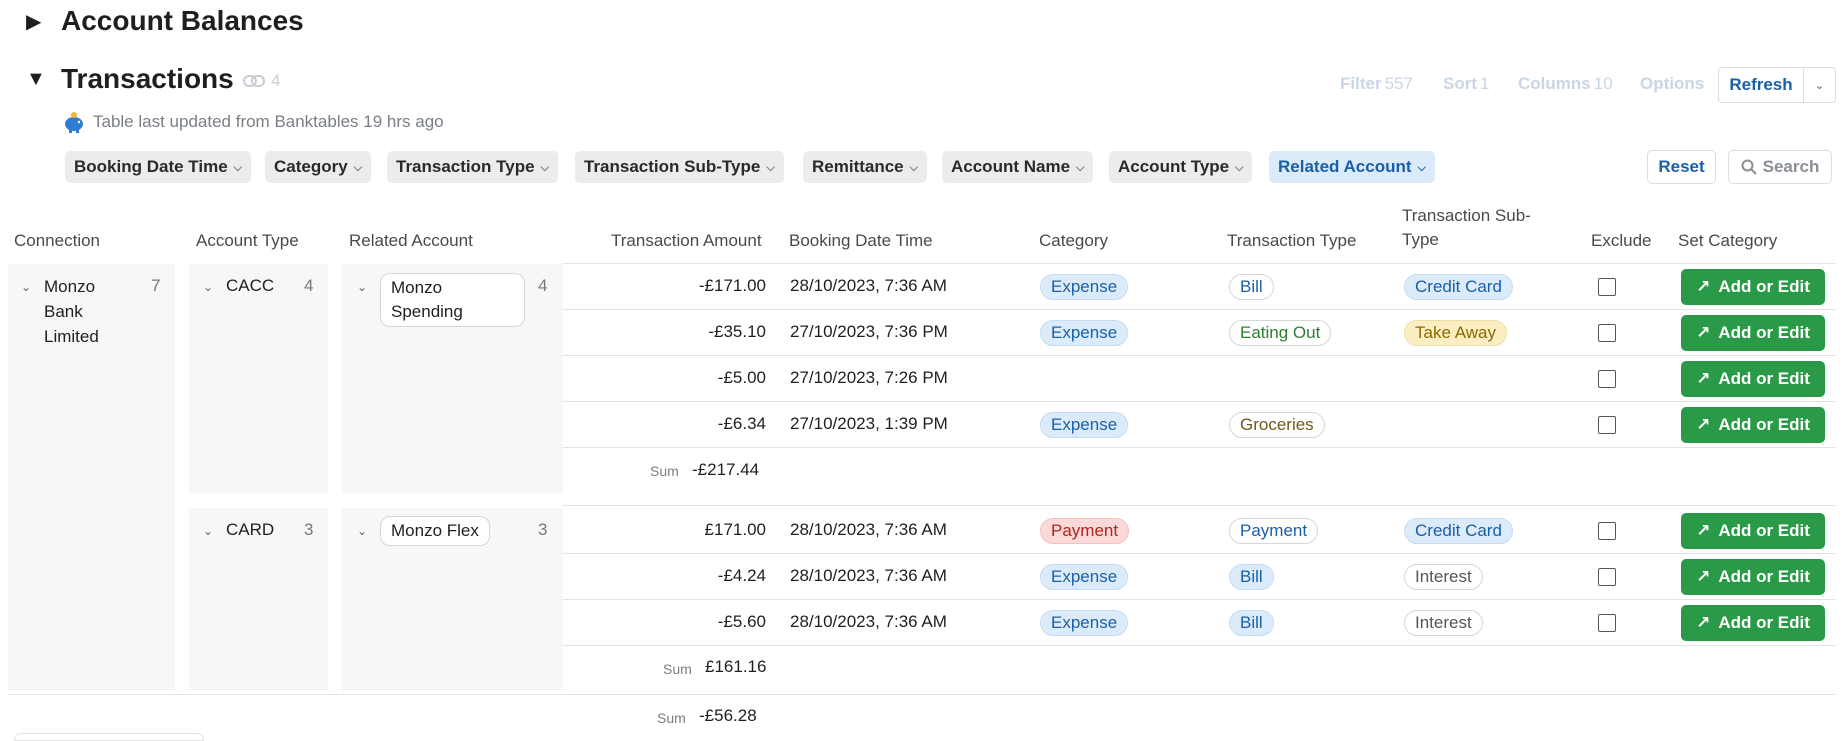 The image size is (1844, 741). I want to click on col-header-set-category: Set Category, so click(1727, 241).